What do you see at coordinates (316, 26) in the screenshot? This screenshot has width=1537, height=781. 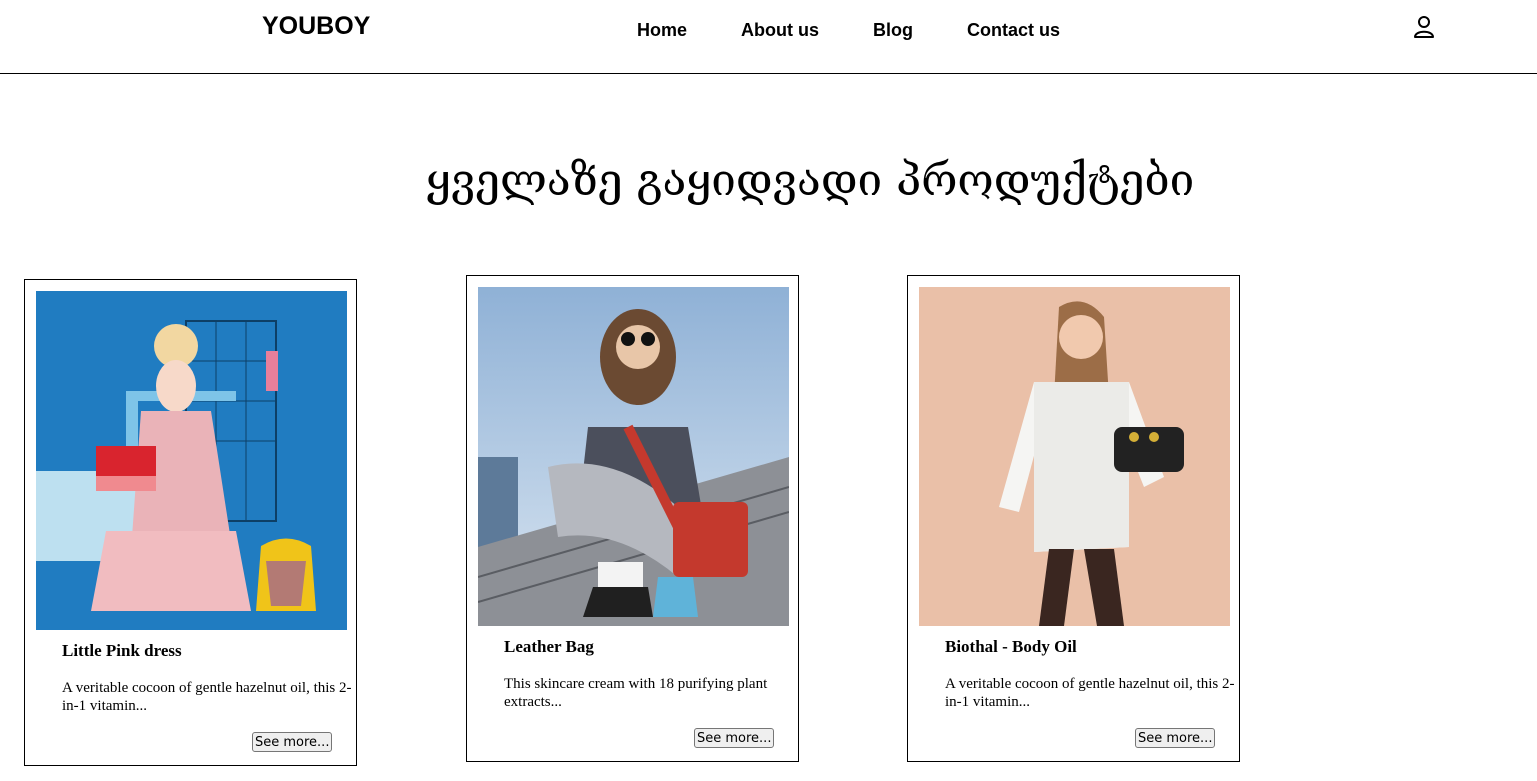 I see `site-logo: YOUBOY` at bounding box center [316, 26].